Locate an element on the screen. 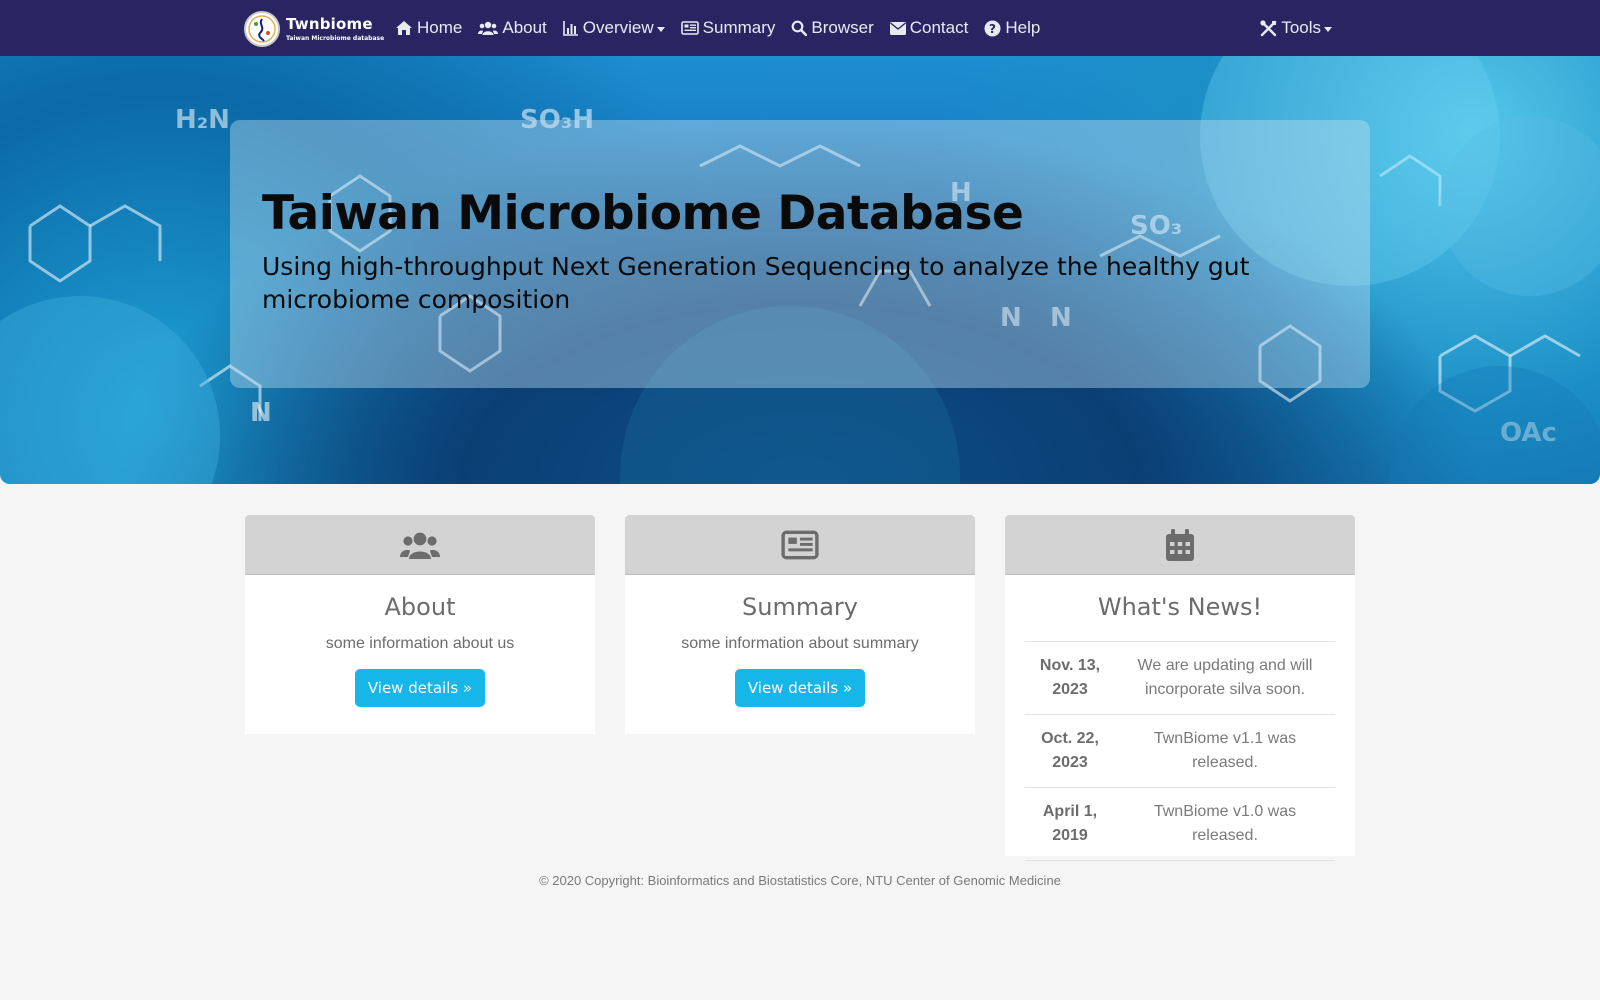 This screenshot has width=1600, height=1000. nav-help-label: Help is located at coordinates (1023, 27).